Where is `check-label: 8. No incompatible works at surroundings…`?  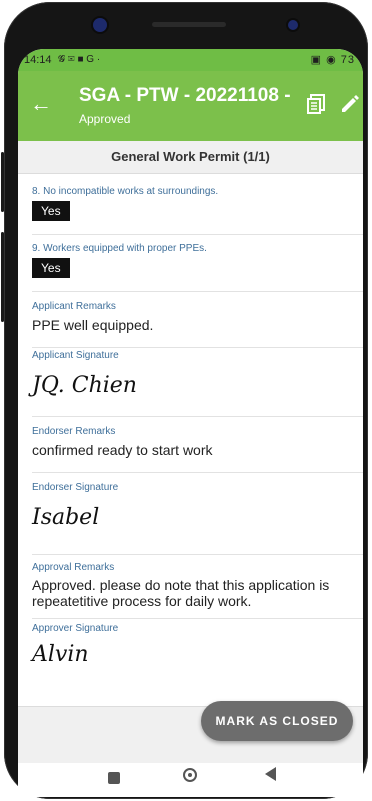
check-label: 8. No incompatible works at surroundings… is located at coordinates (125, 191).